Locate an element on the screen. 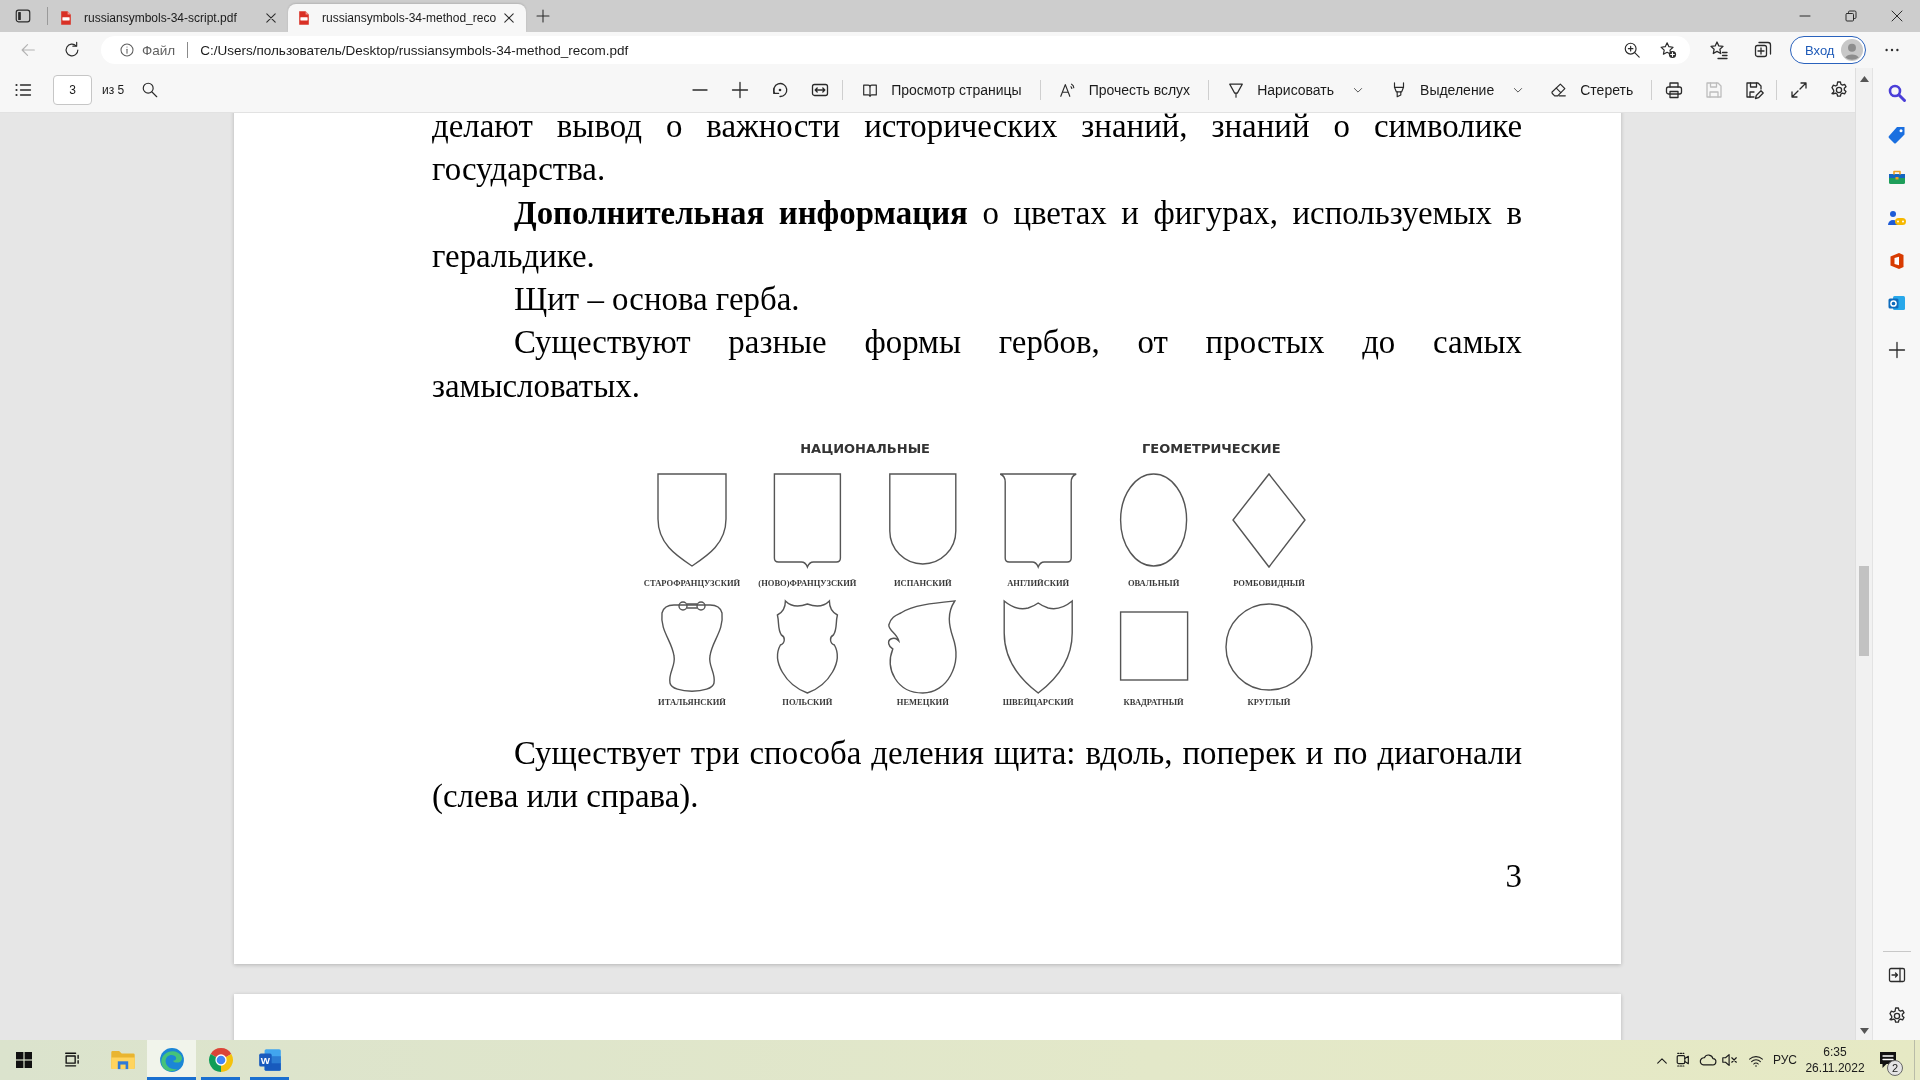  page-number: 3 is located at coordinates (1513, 876).